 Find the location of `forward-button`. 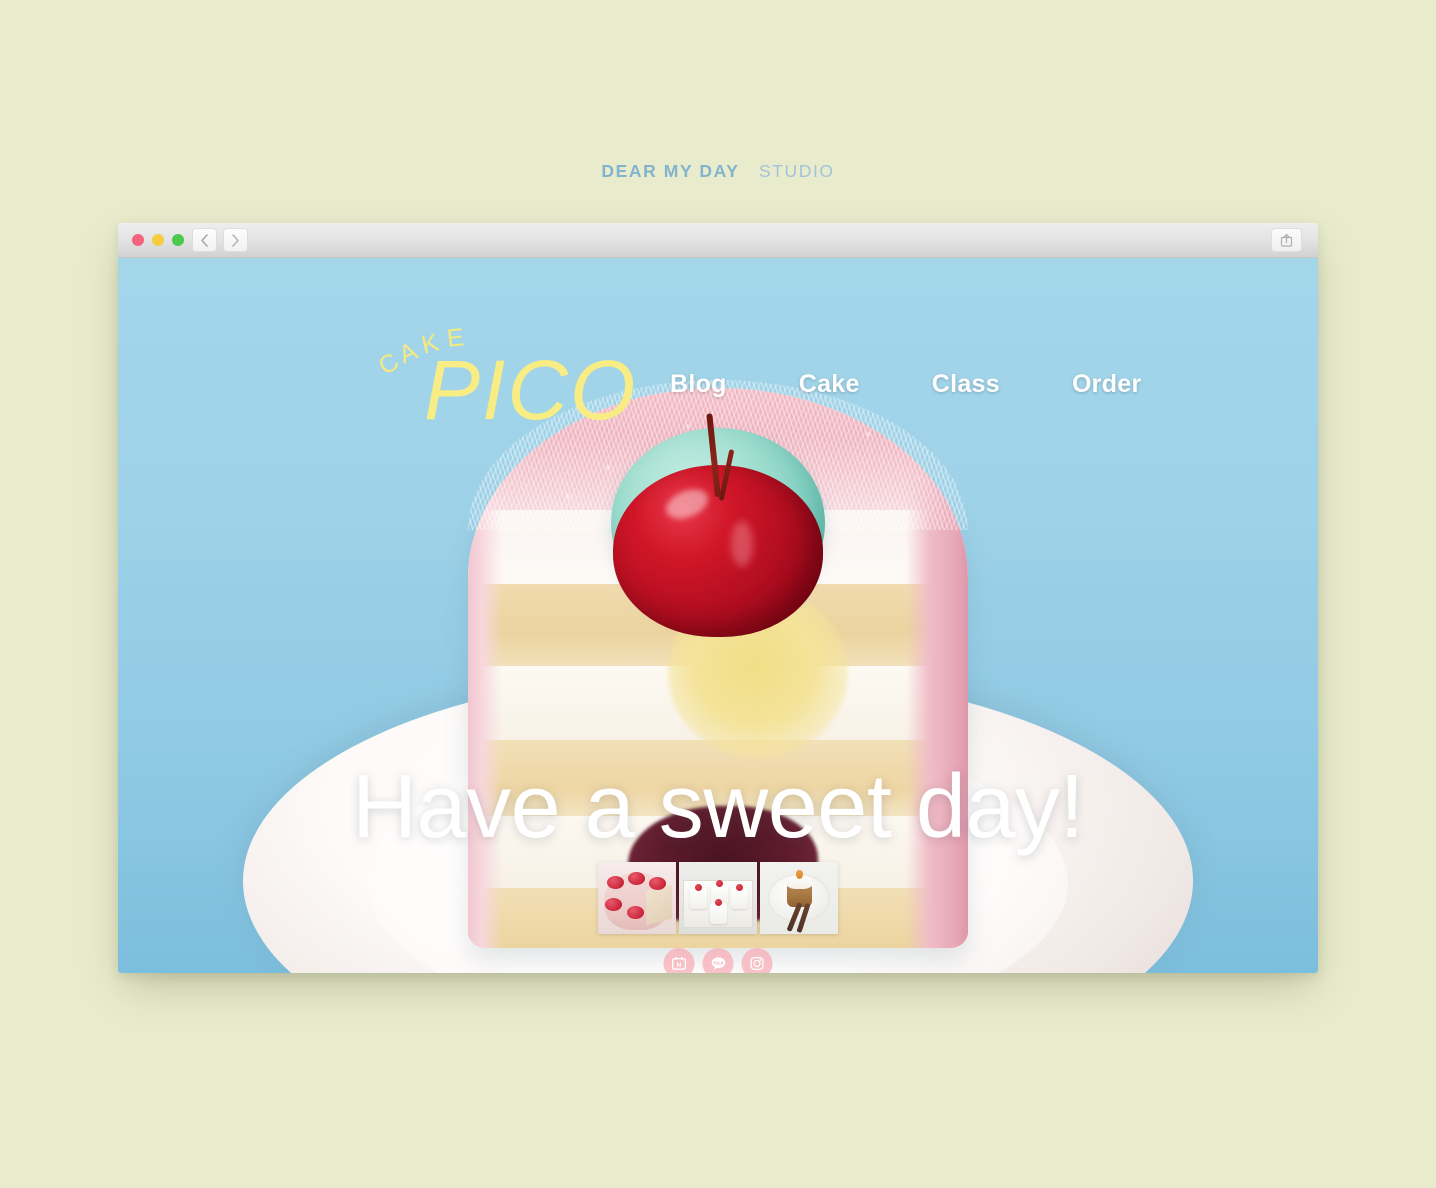

forward-button is located at coordinates (235, 240).